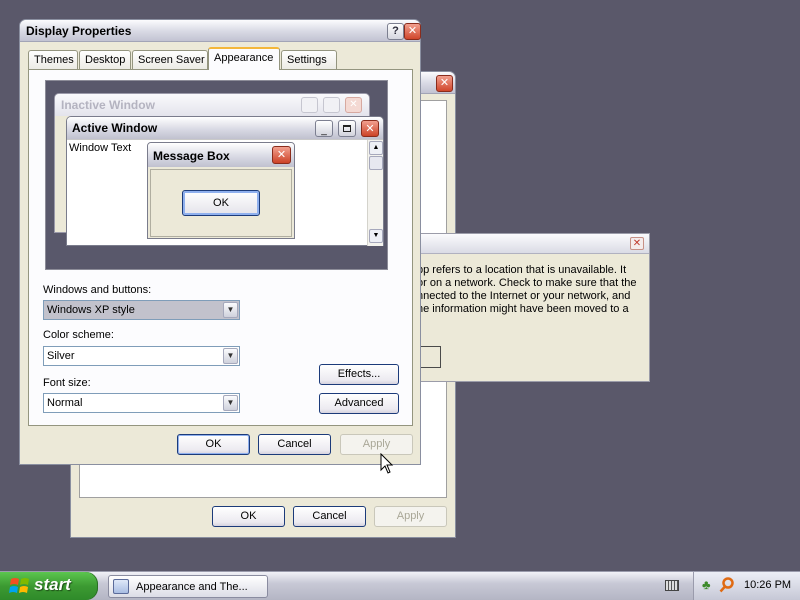 This screenshot has height=600, width=800. Describe the element at coordinates (309, 105) in the screenshot. I see `preview-inactive-minimize-icon` at that location.